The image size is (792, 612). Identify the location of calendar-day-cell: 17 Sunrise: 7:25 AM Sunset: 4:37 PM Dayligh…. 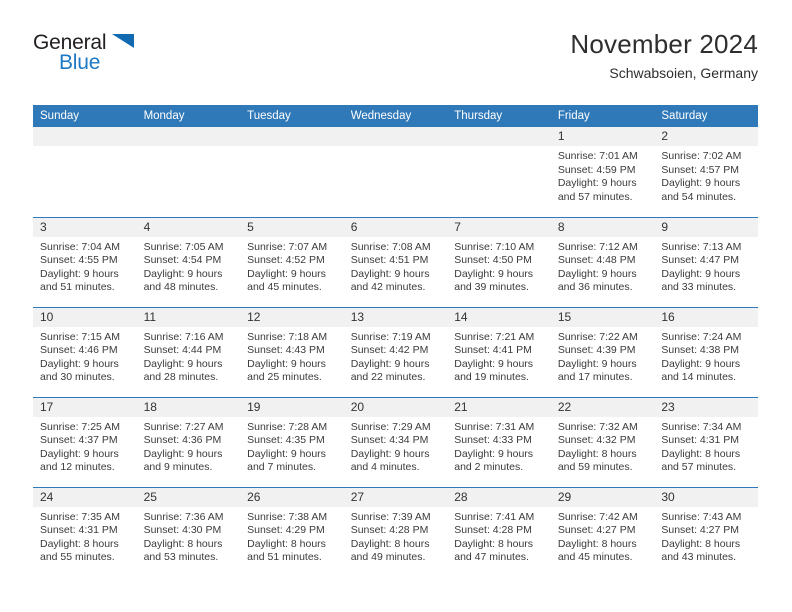
(85, 441).